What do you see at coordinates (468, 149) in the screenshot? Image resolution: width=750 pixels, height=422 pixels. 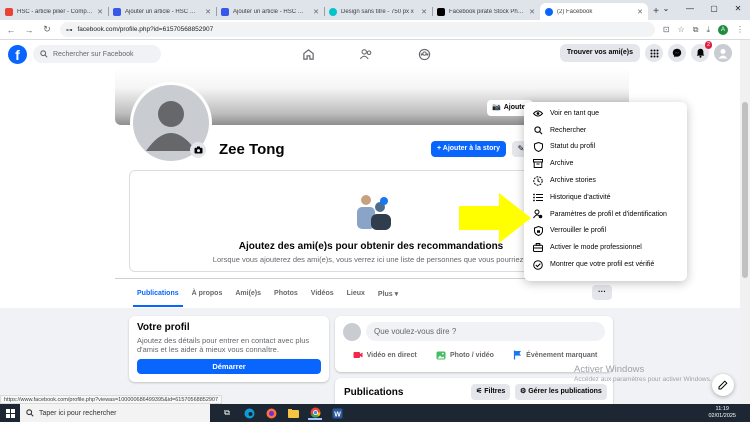 I see `add-story-button: + Ajouter à la story` at bounding box center [468, 149].